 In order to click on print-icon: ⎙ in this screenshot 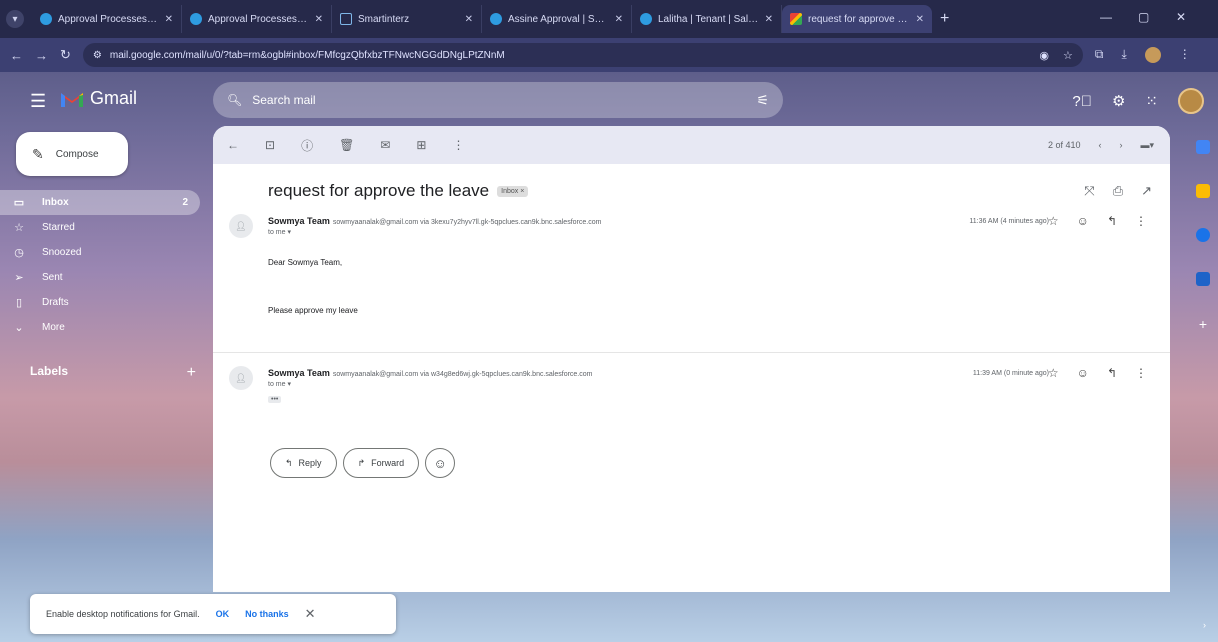, I will do `click(1118, 191)`.